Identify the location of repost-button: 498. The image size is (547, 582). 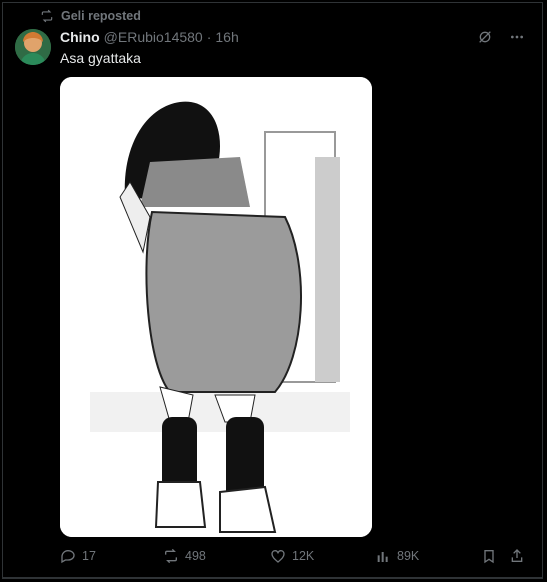
(184, 556).